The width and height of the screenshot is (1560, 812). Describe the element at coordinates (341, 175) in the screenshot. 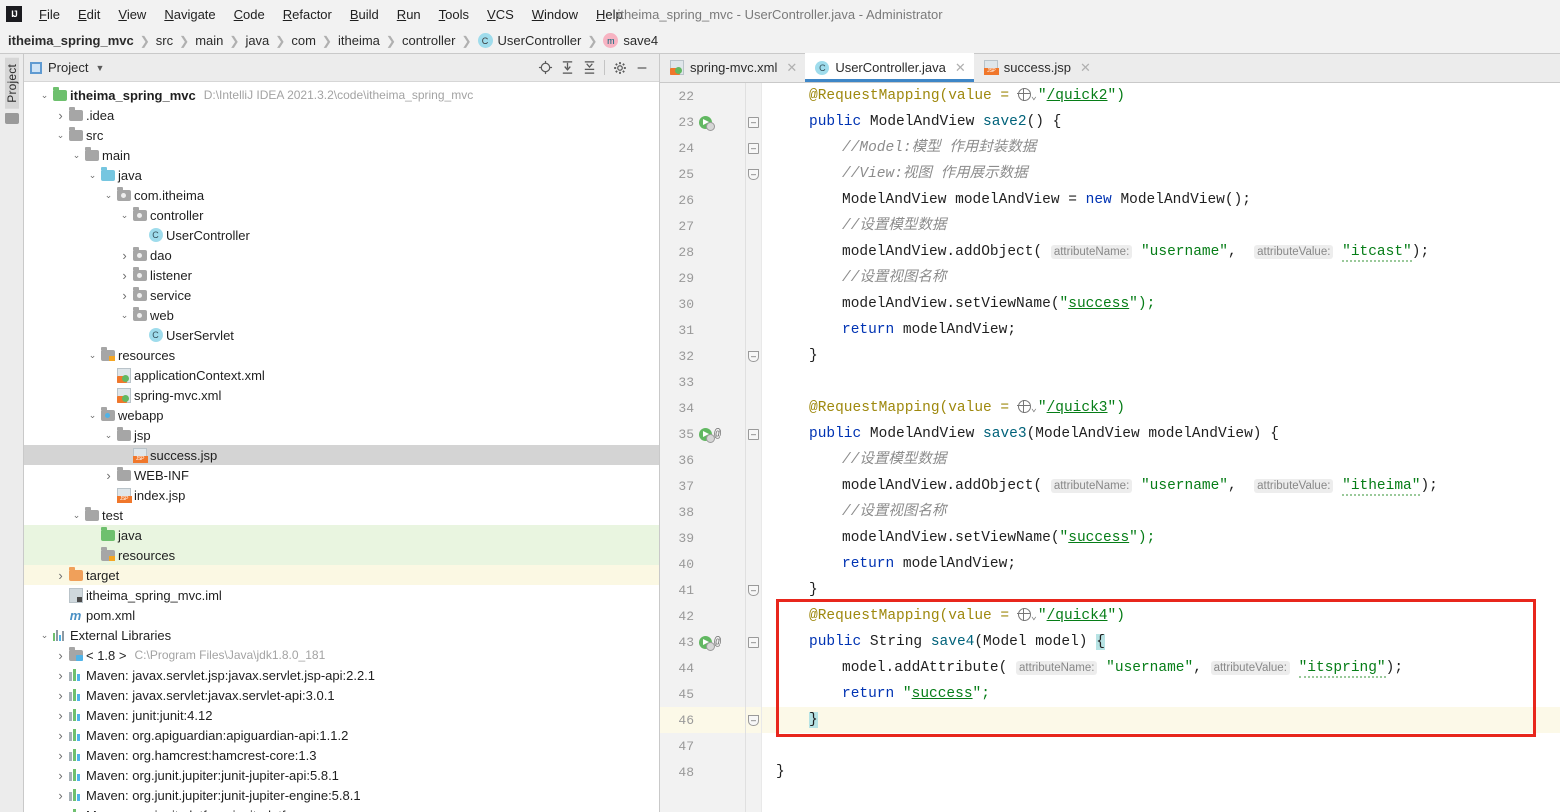

I see `tree-node-java: ⌄ java` at that location.